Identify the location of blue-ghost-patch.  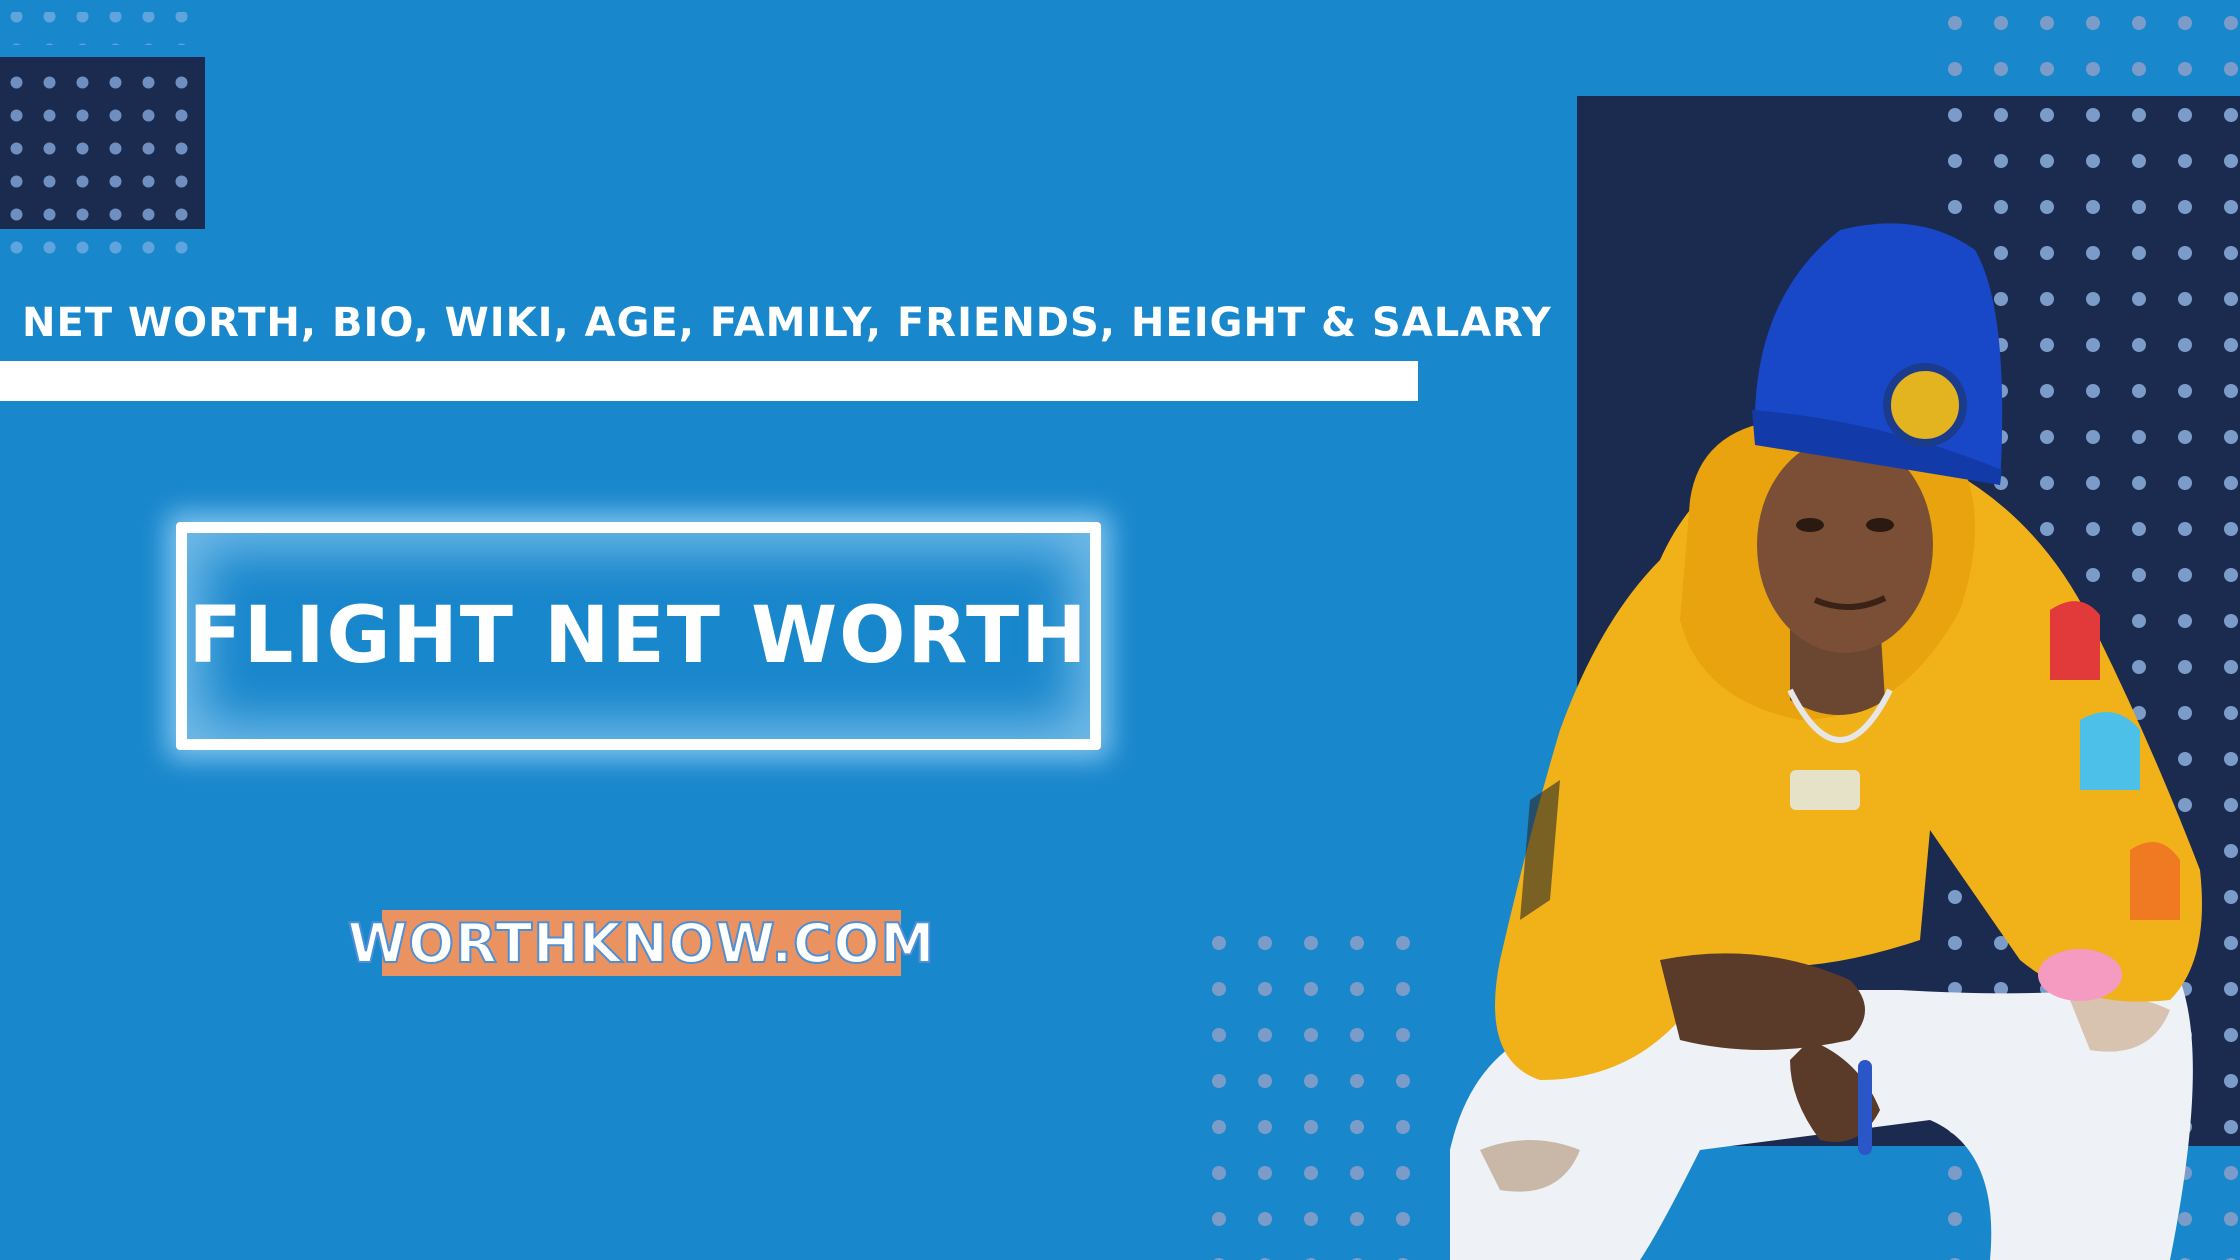
(2110, 751).